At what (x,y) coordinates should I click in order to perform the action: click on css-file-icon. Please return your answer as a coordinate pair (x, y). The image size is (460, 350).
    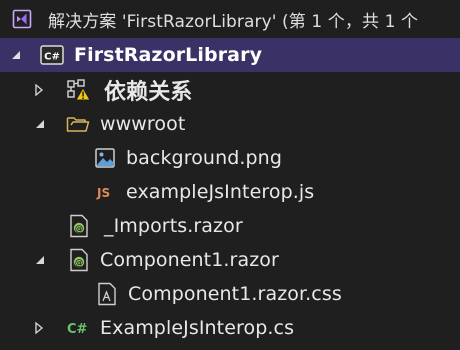
    Looking at the image, I should click on (107, 294).